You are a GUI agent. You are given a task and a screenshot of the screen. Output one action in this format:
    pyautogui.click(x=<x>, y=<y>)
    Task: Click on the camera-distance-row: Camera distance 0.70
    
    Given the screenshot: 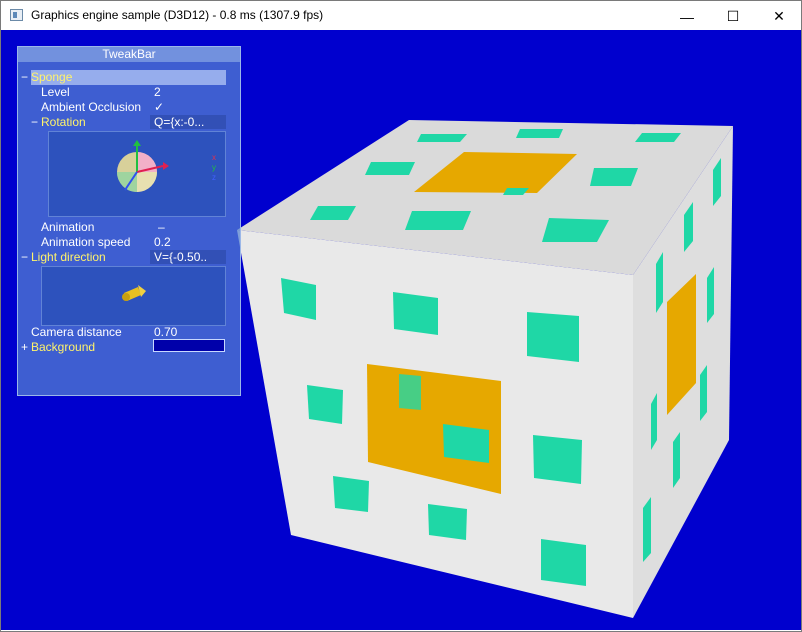 What is the action you would take?
    pyautogui.click(x=123, y=332)
    